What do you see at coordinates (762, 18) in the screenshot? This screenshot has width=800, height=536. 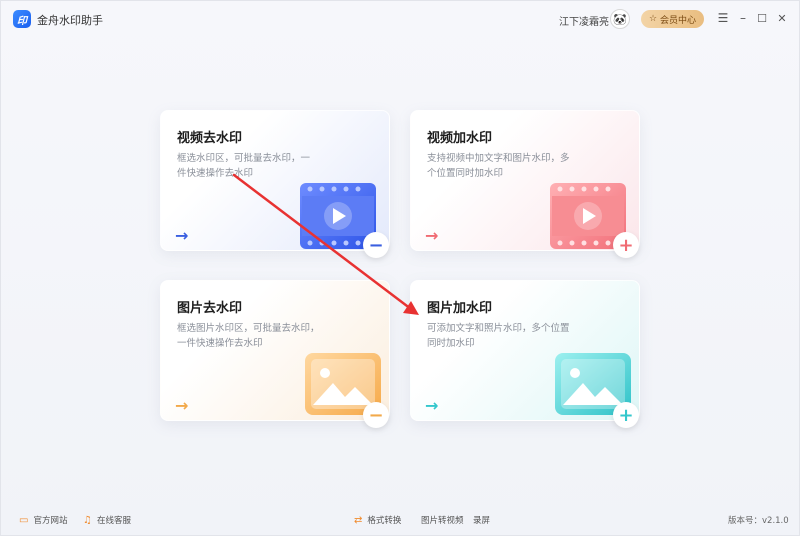 I see `maximize-icon: ☐` at bounding box center [762, 18].